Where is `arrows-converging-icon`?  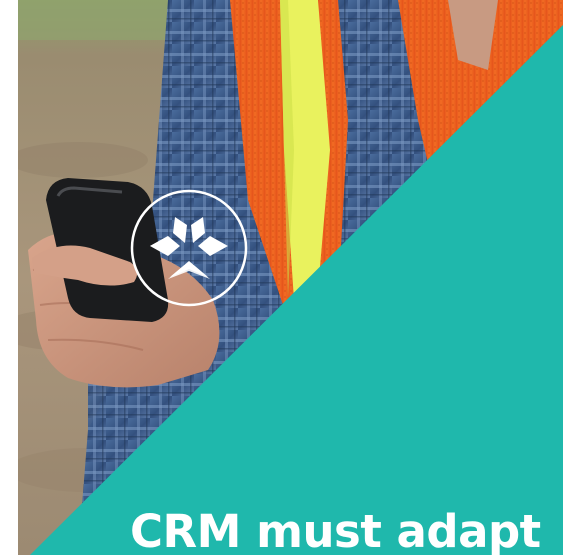
arrows-converging-icon is located at coordinates (189, 248).